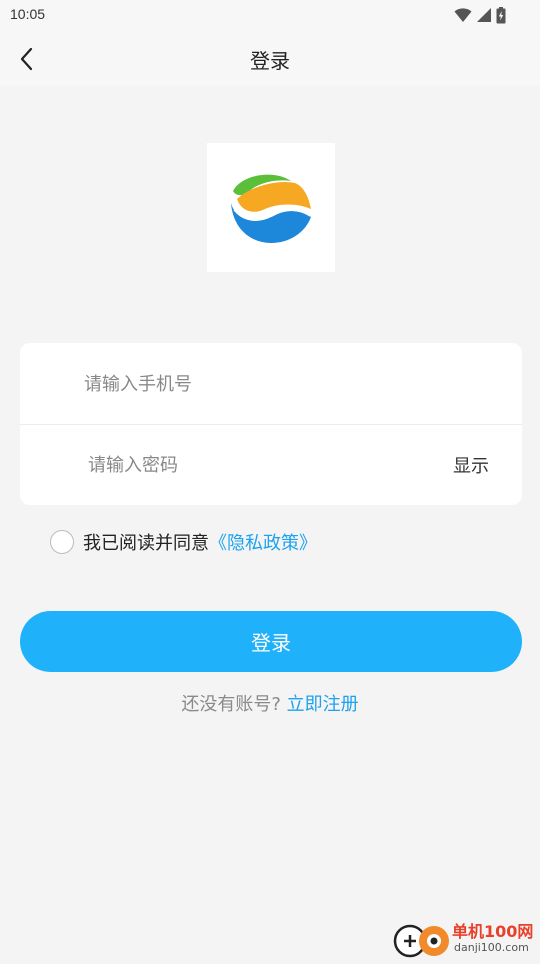 This screenshot has height=964, width=540. What do you see at coordinates (258, 465) in the screenshot?
I see `password-input` at bounding box center [258, 465].